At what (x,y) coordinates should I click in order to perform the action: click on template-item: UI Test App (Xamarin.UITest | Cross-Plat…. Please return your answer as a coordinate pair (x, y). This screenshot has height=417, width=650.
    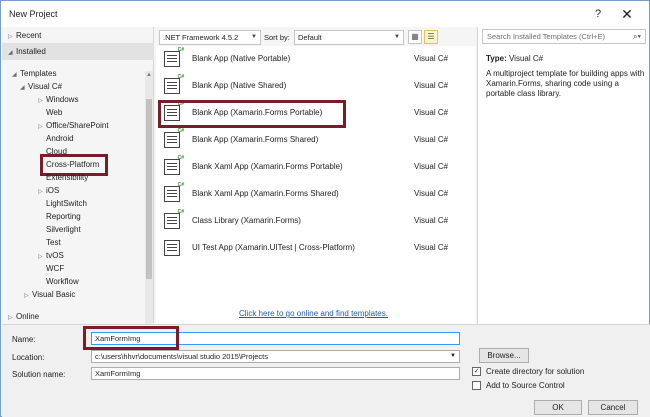
    Looking at the image, I should click on (316, 248).